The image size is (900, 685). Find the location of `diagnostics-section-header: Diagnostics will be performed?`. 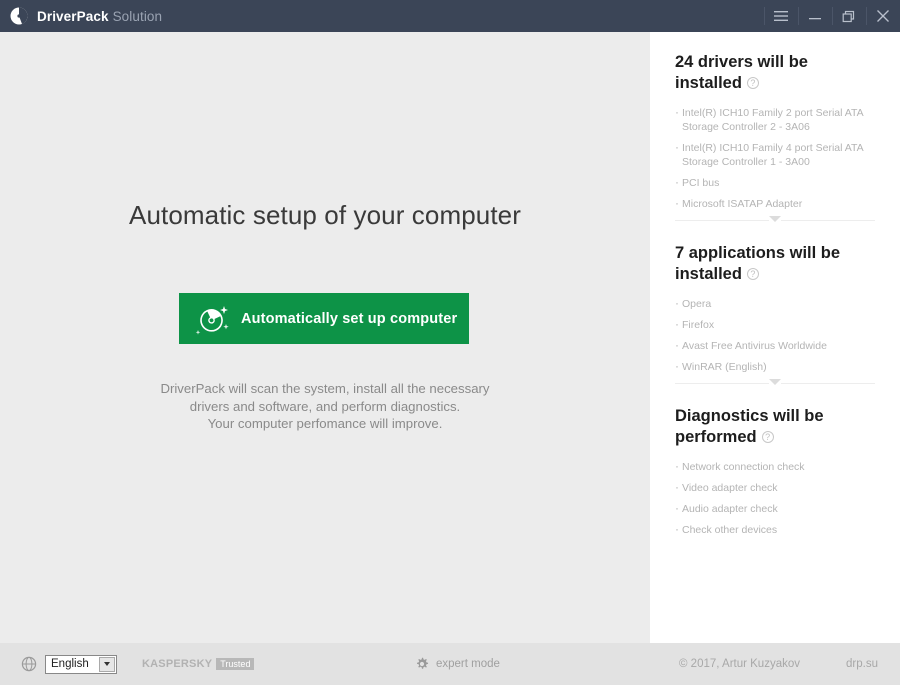

diagnostics-section-header: Diagnostics will be performed? is located at coordinates (775, 427).